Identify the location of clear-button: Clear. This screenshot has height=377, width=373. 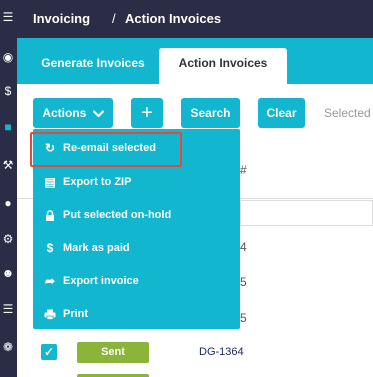
(281, 113).